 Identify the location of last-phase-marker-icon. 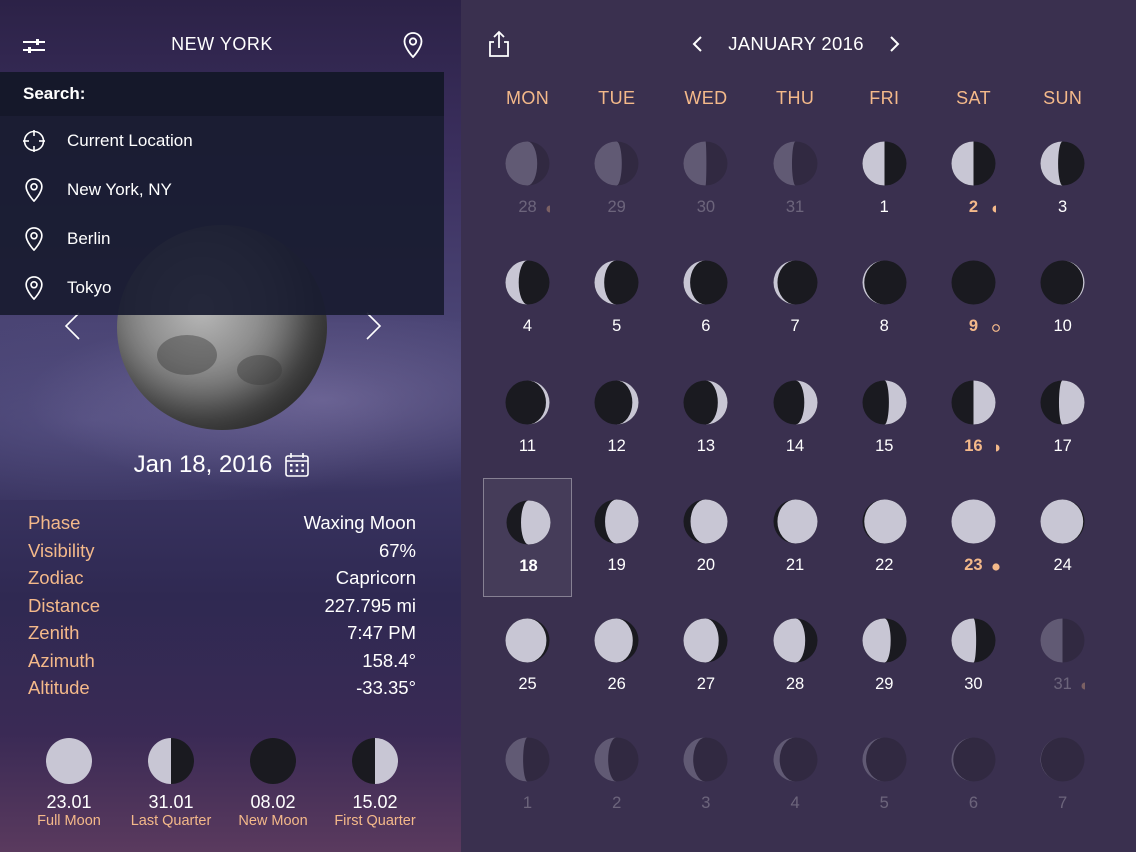
(1083, 686).